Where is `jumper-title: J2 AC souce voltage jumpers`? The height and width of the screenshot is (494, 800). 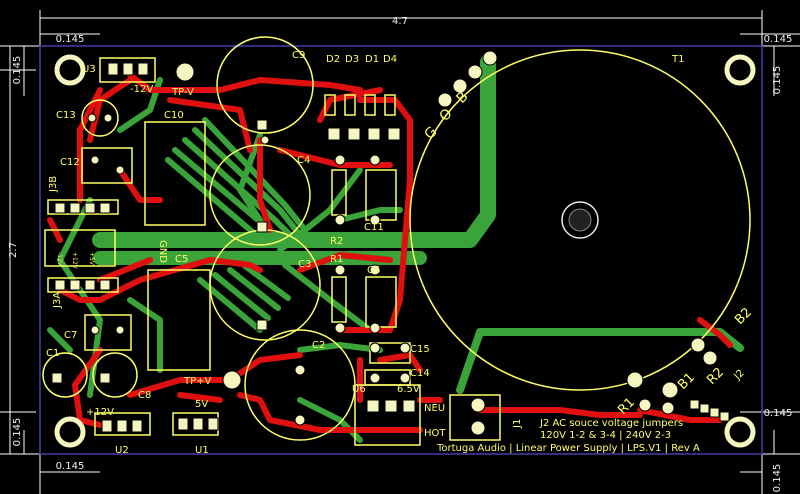
jumper-title: J2 AC souce voltage jumpers is located at coordinates (611, 423).